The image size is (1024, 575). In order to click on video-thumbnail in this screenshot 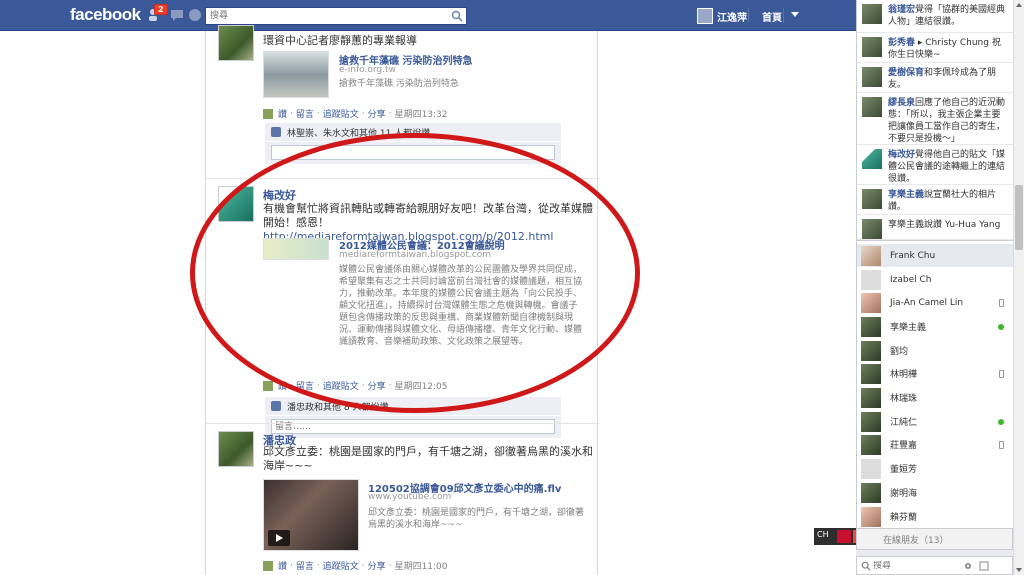, I will do `click(311, 515)`.